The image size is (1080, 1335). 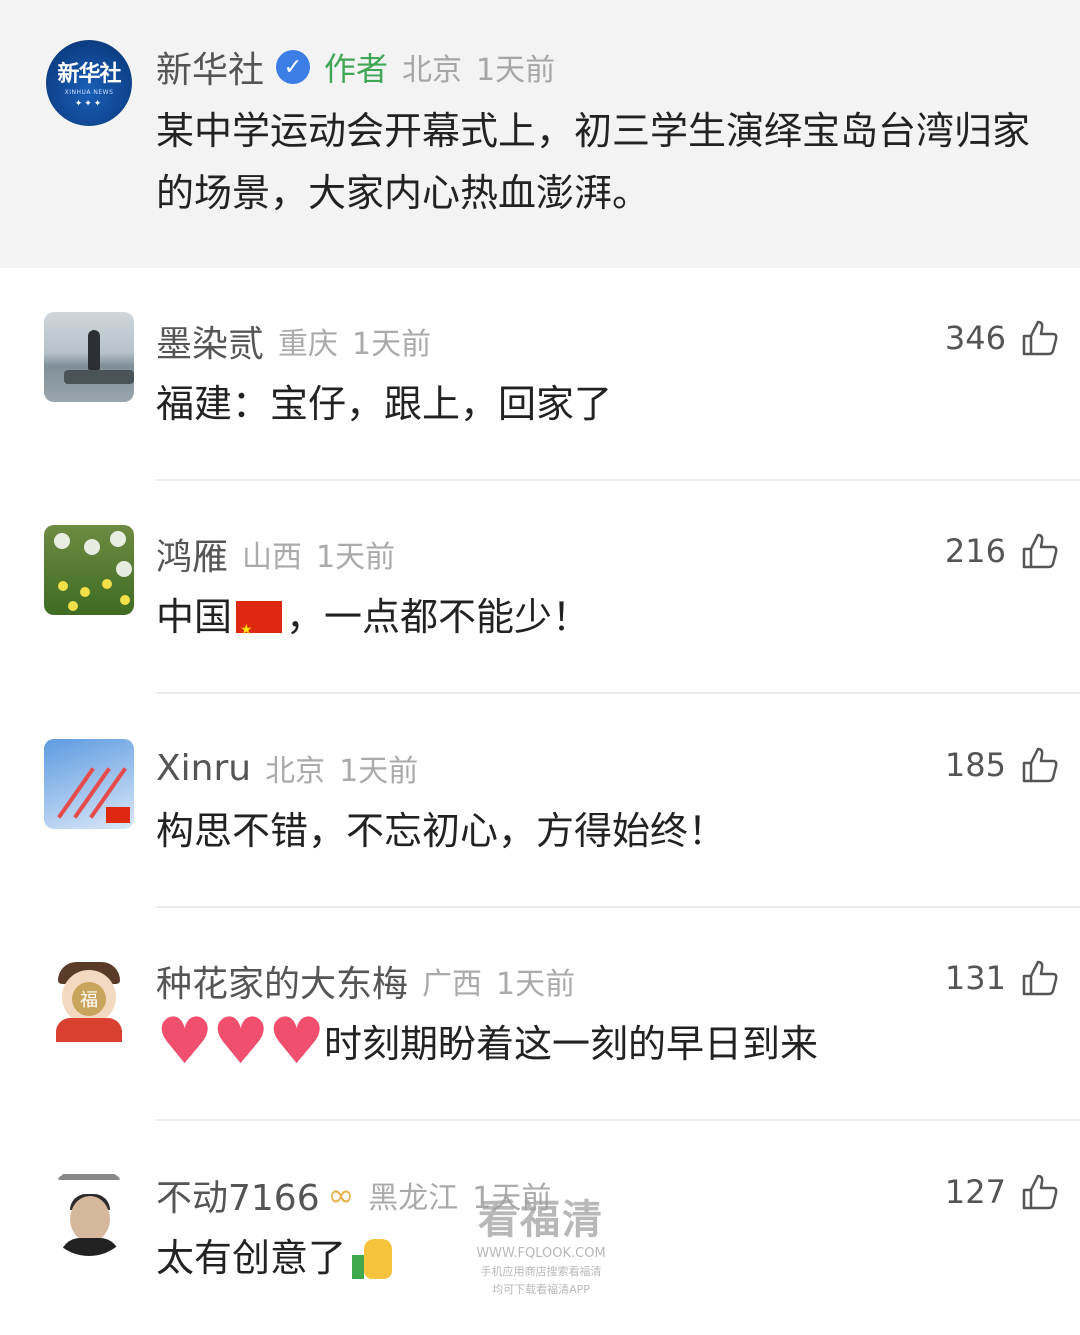 What do you see at coordinates (432, 70) in the screenshot?
I see `post-location: 北京` at bounding box center [432, 70].